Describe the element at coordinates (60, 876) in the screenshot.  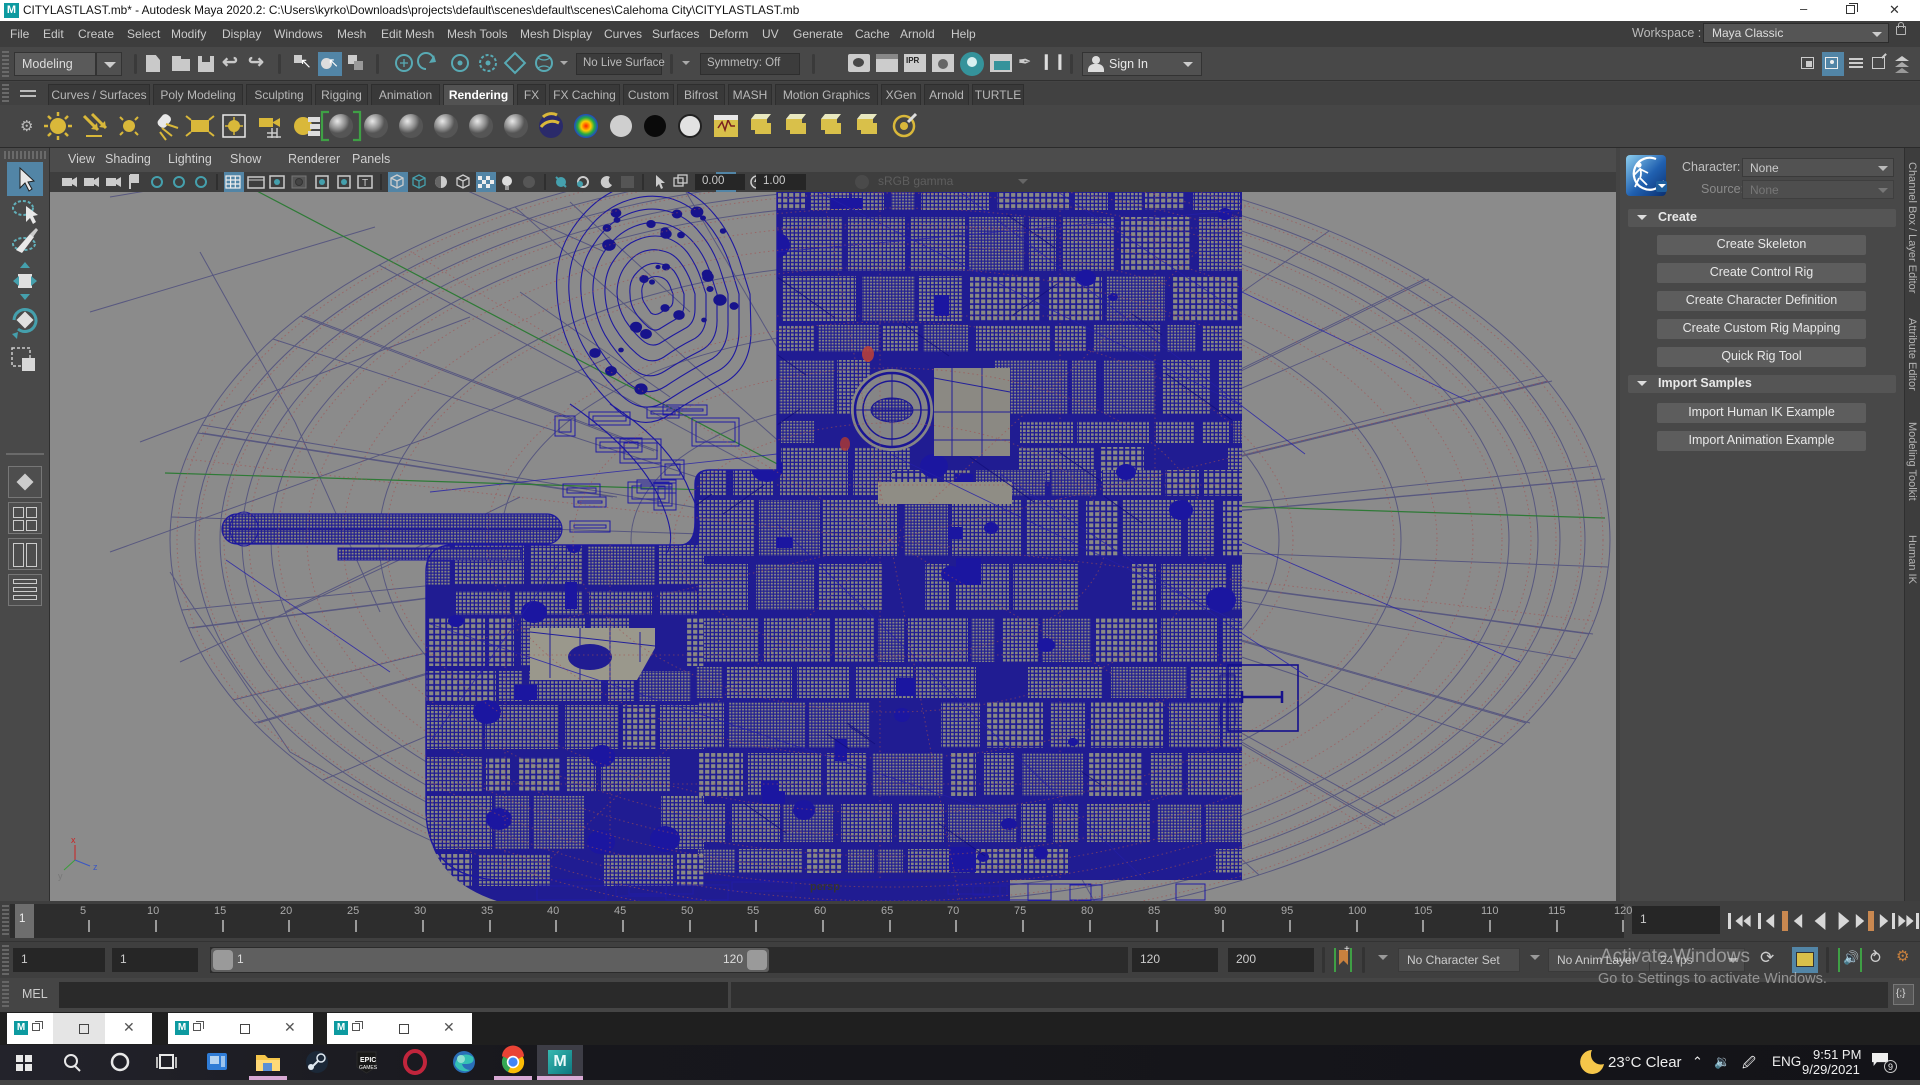
I see `svg-text: y` at that location.